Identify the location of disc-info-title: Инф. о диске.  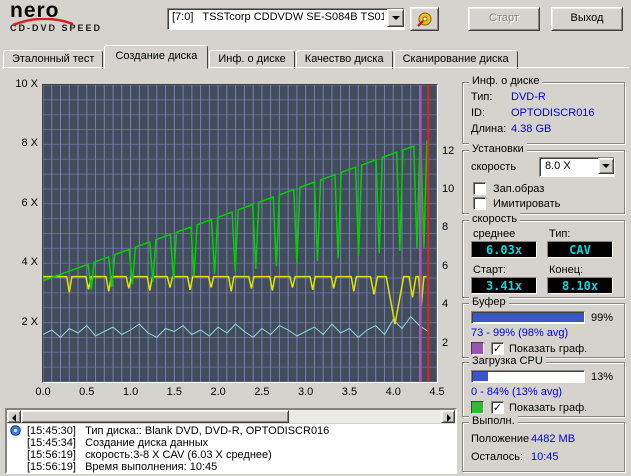
(506, 81).